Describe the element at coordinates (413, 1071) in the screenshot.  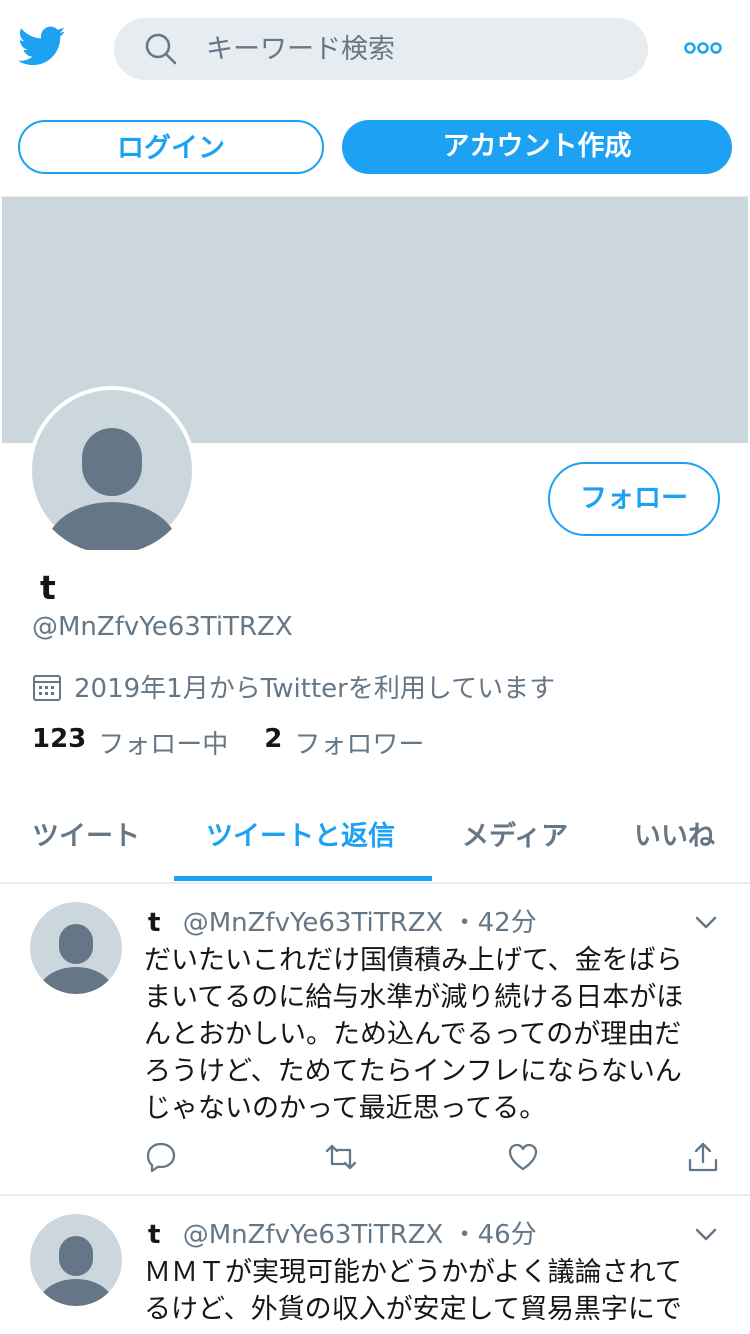
I see `tweet-text-line: ろうけど、ためてたらインフレにならないん` at that location.